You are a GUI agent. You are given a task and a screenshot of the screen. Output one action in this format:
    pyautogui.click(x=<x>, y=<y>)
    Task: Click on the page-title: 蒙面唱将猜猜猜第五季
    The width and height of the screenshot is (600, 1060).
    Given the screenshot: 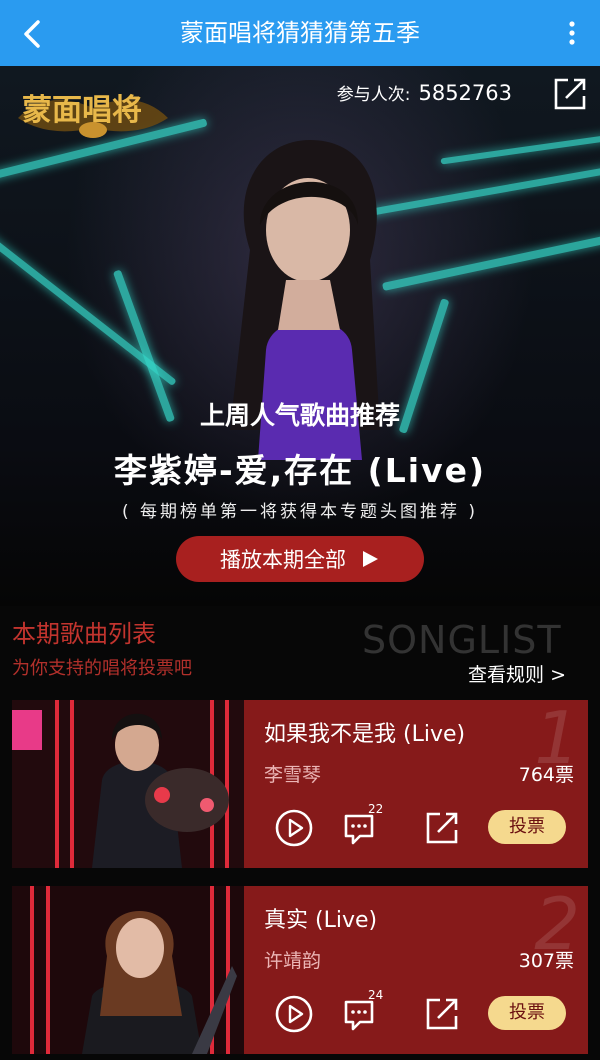 What is the action you would take?
    pyautogui.click(x=300, y=33)
    